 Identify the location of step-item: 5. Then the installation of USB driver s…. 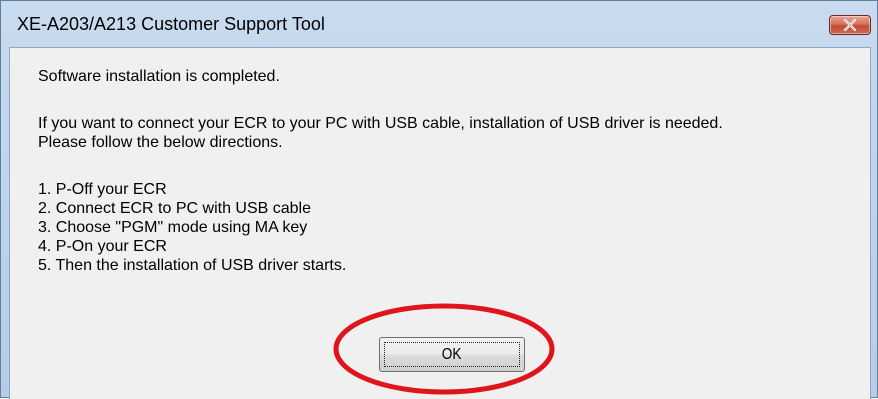
(192, 265).